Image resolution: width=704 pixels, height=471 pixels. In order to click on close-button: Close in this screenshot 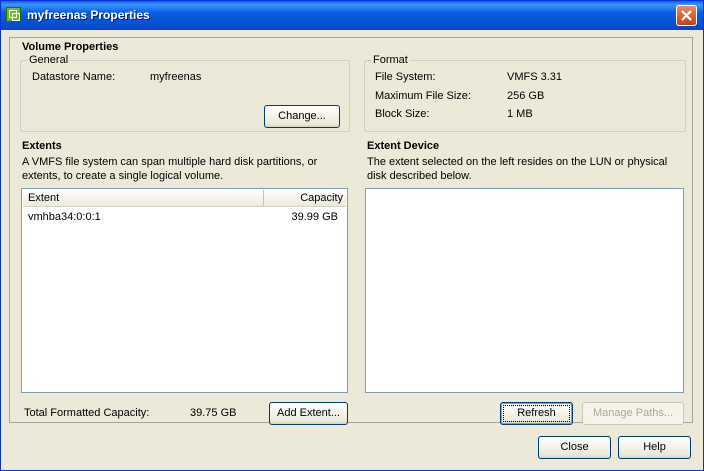, I will do `click(574, 447)`.